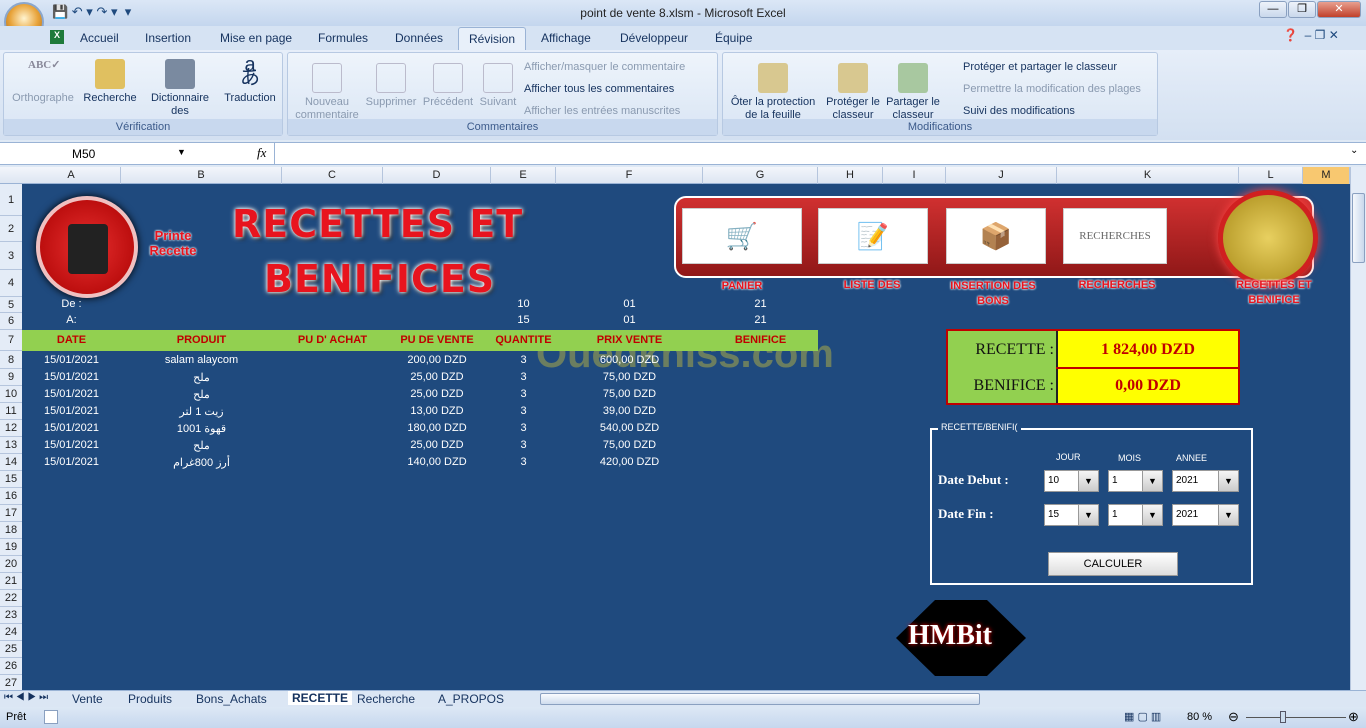 The height and width of the screenshot is (728, 1366). Describe the element at coordinates (913, 92) in the screenshot. I see `share-workbook-button: Partager le classeur` at that location.